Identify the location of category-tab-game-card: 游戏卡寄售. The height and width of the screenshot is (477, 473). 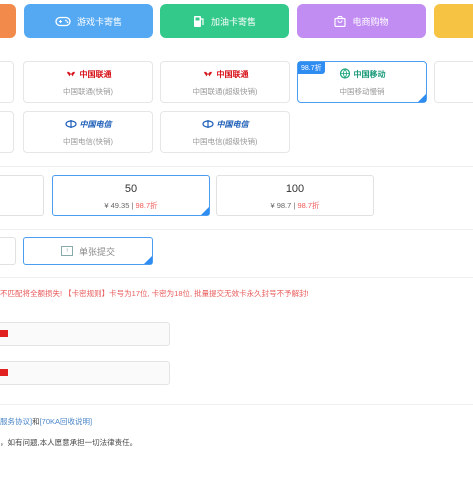
(88, 21).